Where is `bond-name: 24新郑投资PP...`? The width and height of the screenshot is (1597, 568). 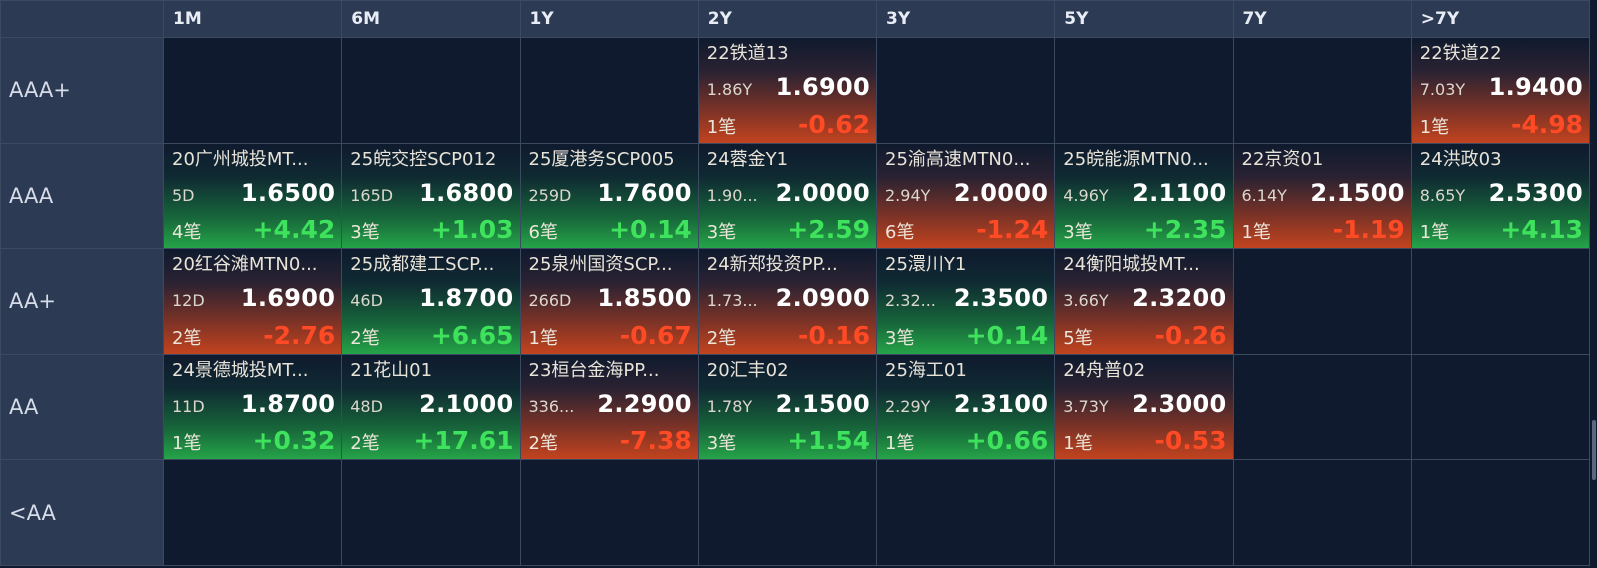 bond-name: 24新郑投资PP... is located at coordinates (772, 265).